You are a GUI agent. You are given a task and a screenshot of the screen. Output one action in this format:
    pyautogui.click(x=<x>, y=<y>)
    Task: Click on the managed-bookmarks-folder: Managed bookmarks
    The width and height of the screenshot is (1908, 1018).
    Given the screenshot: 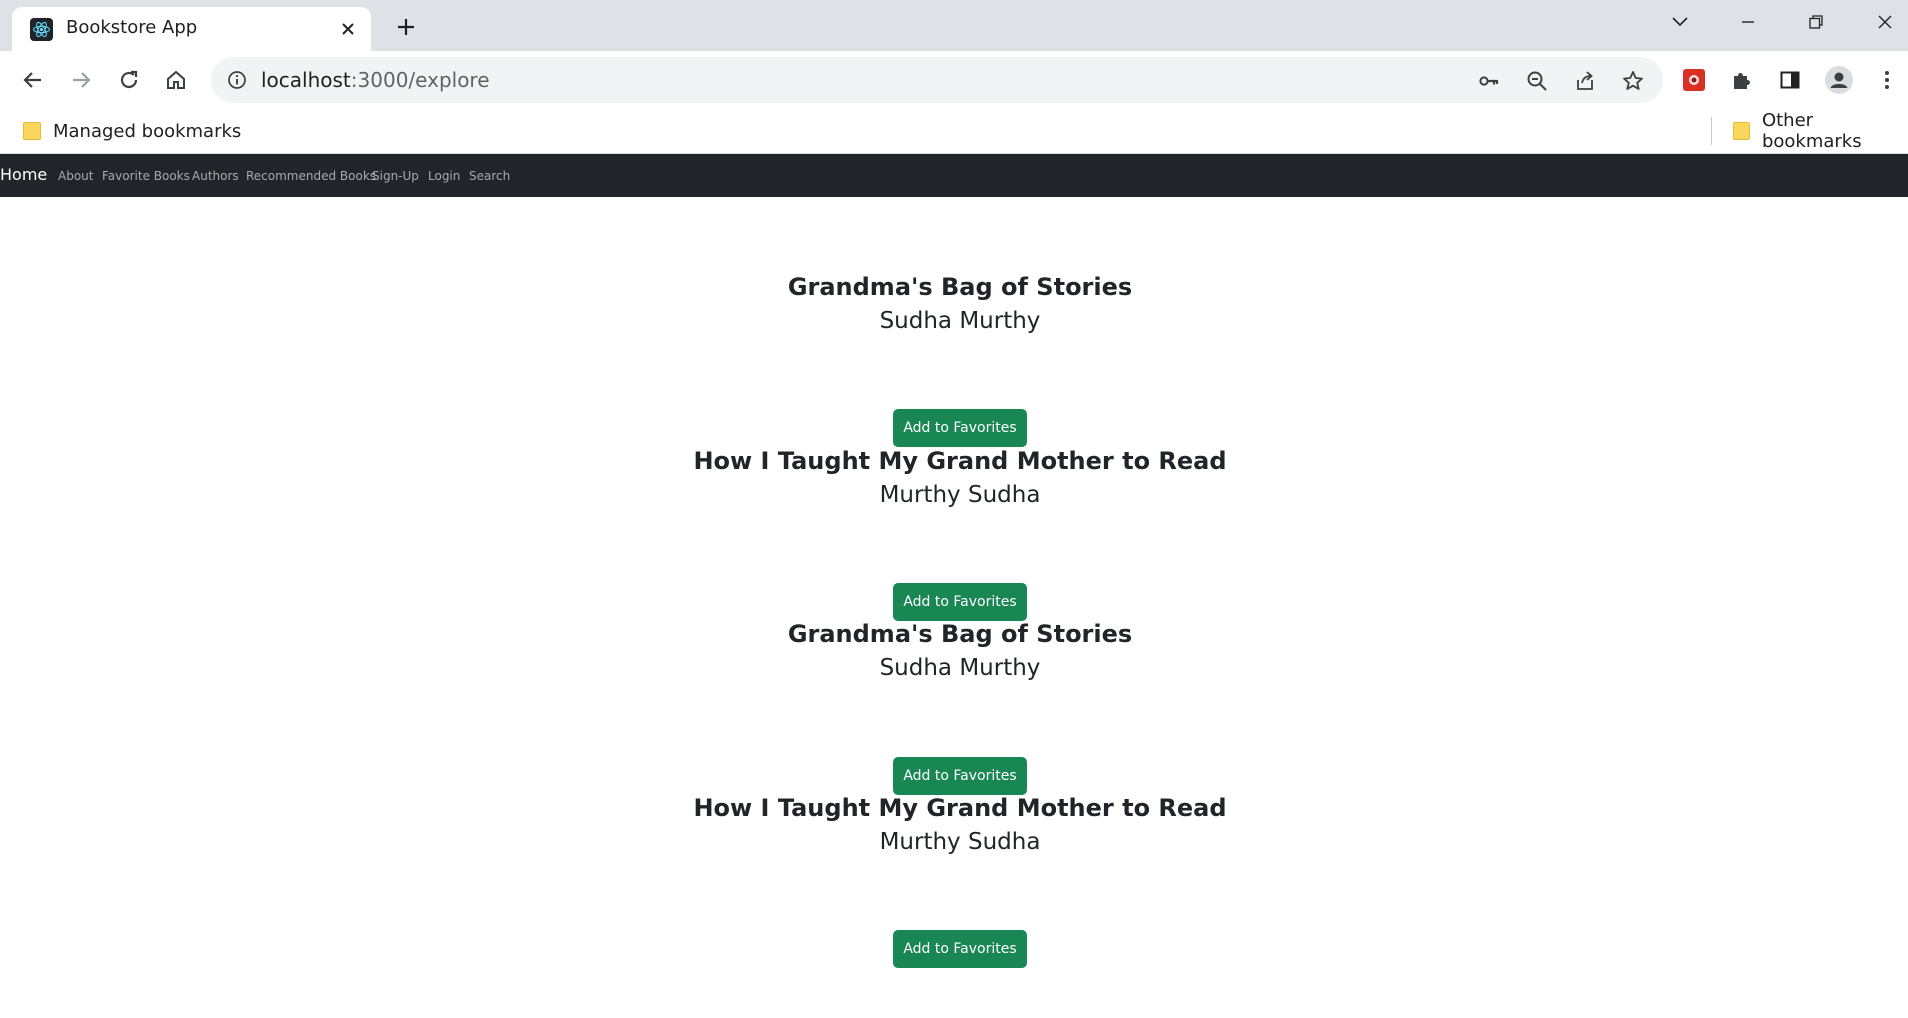 What is the action you would take?
    pyautogui.click(x=132, y=131)
    